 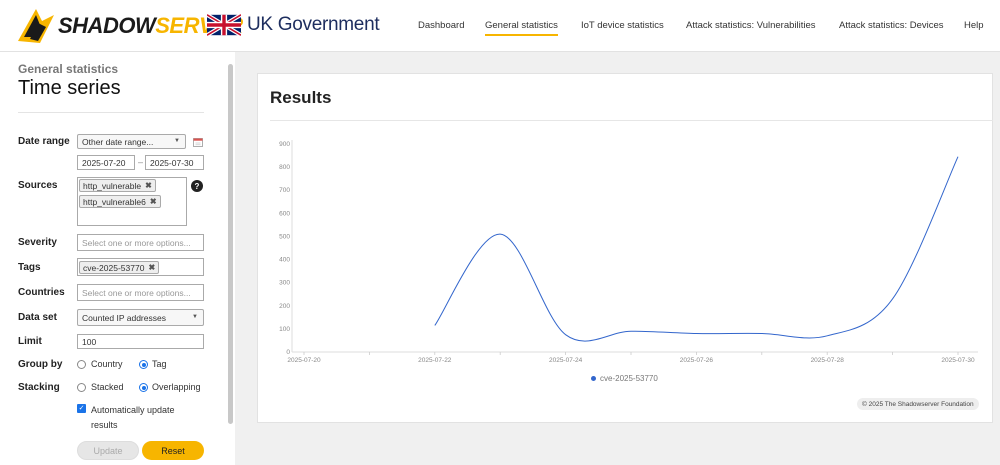 What do you see at coordinates (435, 360) in the screenshot?
I see `x-tick-label: 2025-07-22` at bounding box center [435, 360].